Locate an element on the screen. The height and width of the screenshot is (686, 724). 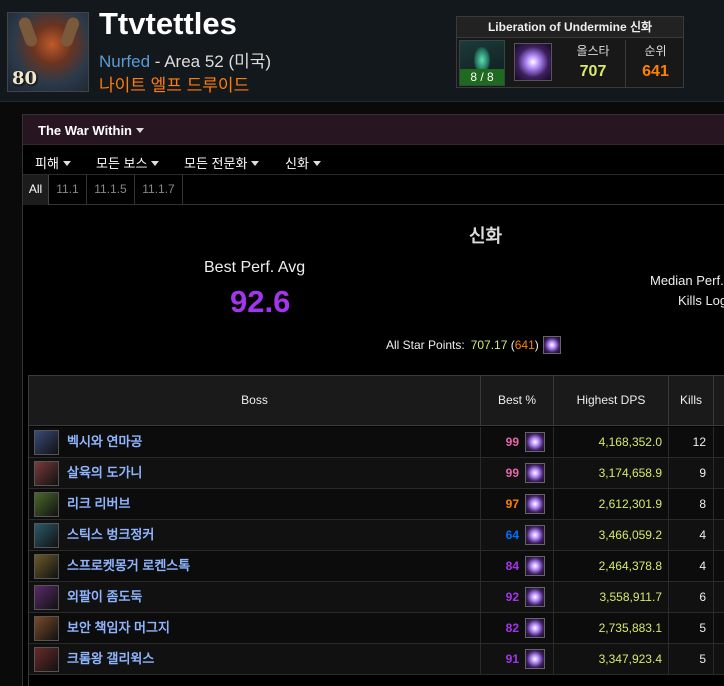
character-class-spec: 나이트 엘프 드루이드 is located at coordinates (174, 85).